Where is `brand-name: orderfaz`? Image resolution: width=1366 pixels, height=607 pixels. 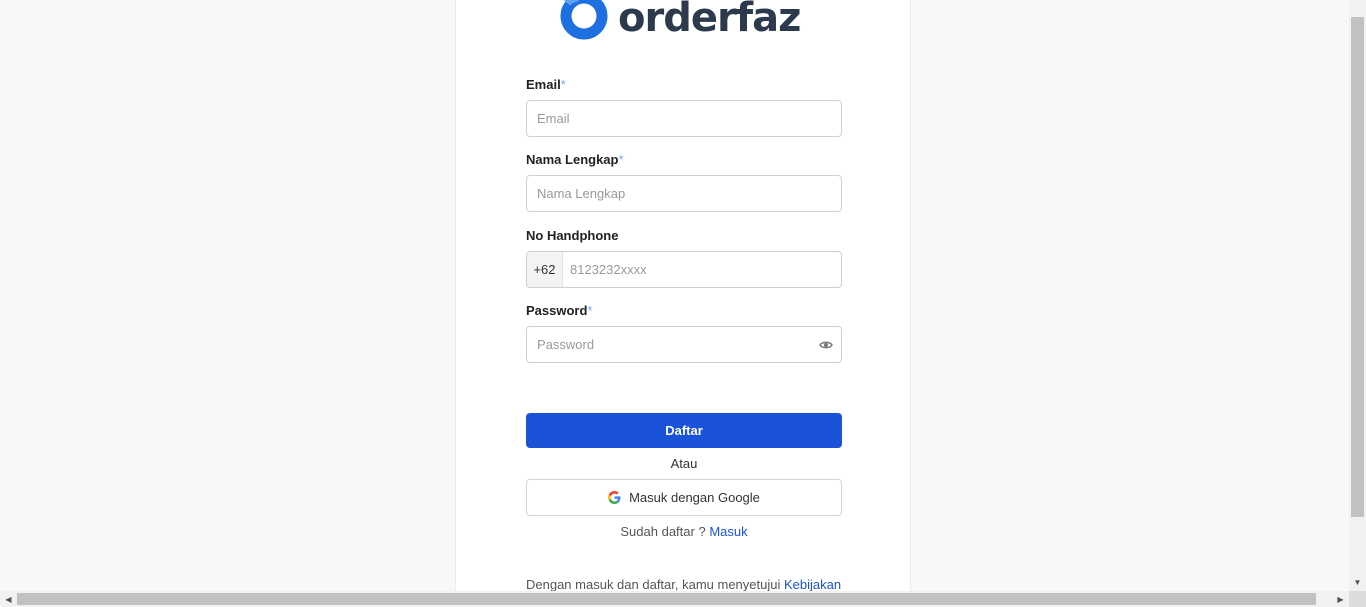 brand-name: orderfaz is located at coordinates (709, 20).